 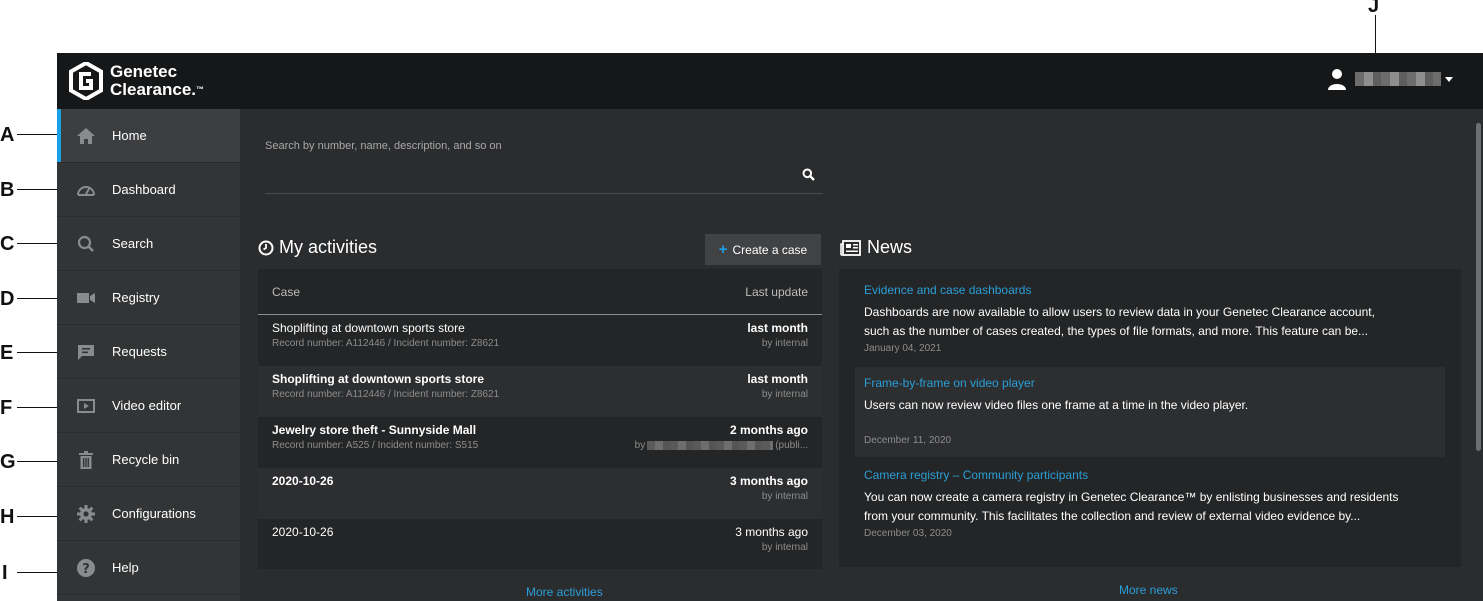 What do you see at coordinates (133, 243) in the screenshot?
I see `sidebar-item-label: Search` at bounding box center [133, 243].